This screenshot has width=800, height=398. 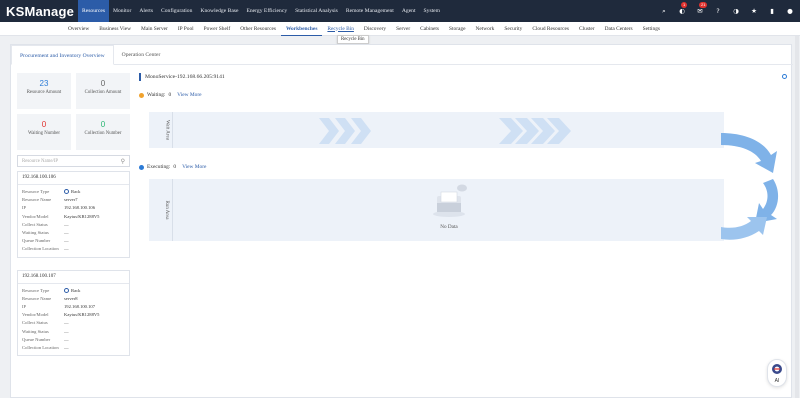 What do you see at coordinates (80, 307) in the screenshot?
I see `field-value: 192.168.100.107` at bounding box center [80, 307].